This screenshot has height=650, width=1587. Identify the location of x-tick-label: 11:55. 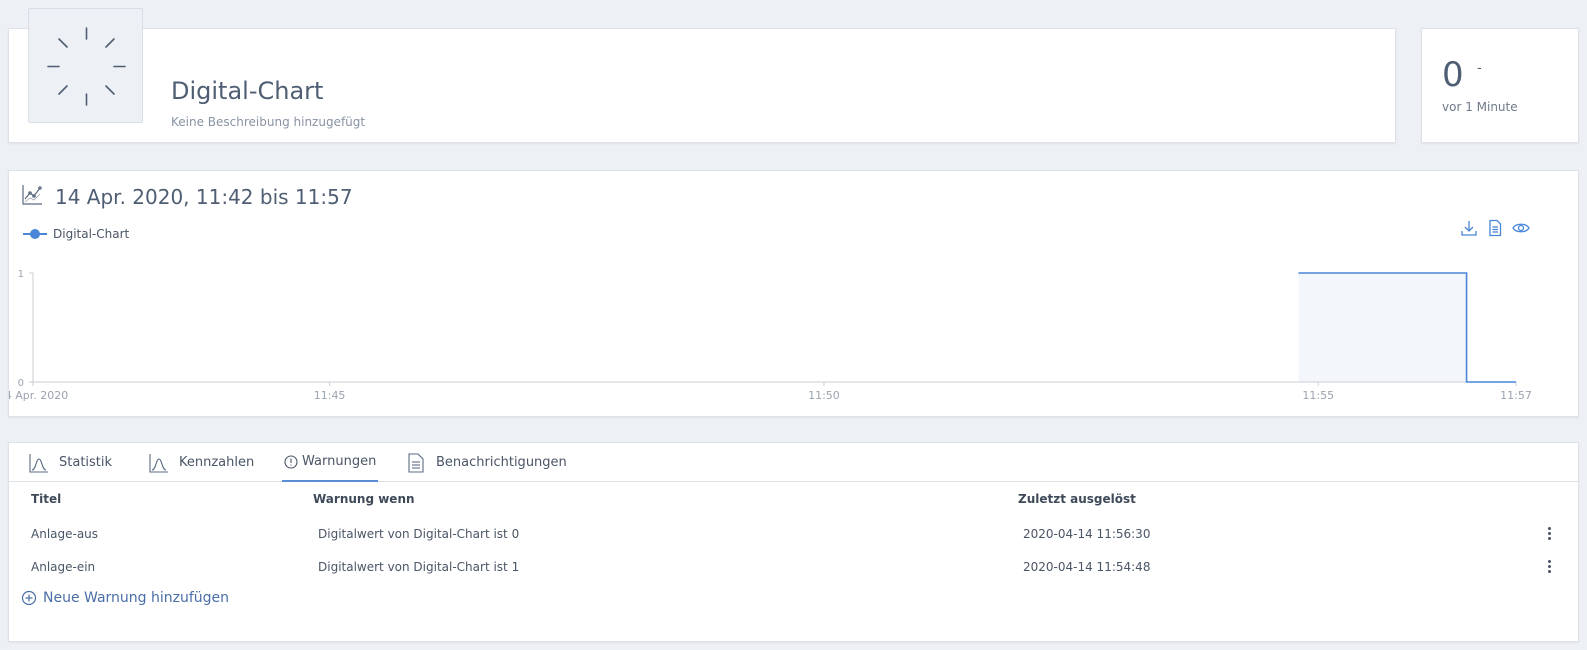
(1318, 395).